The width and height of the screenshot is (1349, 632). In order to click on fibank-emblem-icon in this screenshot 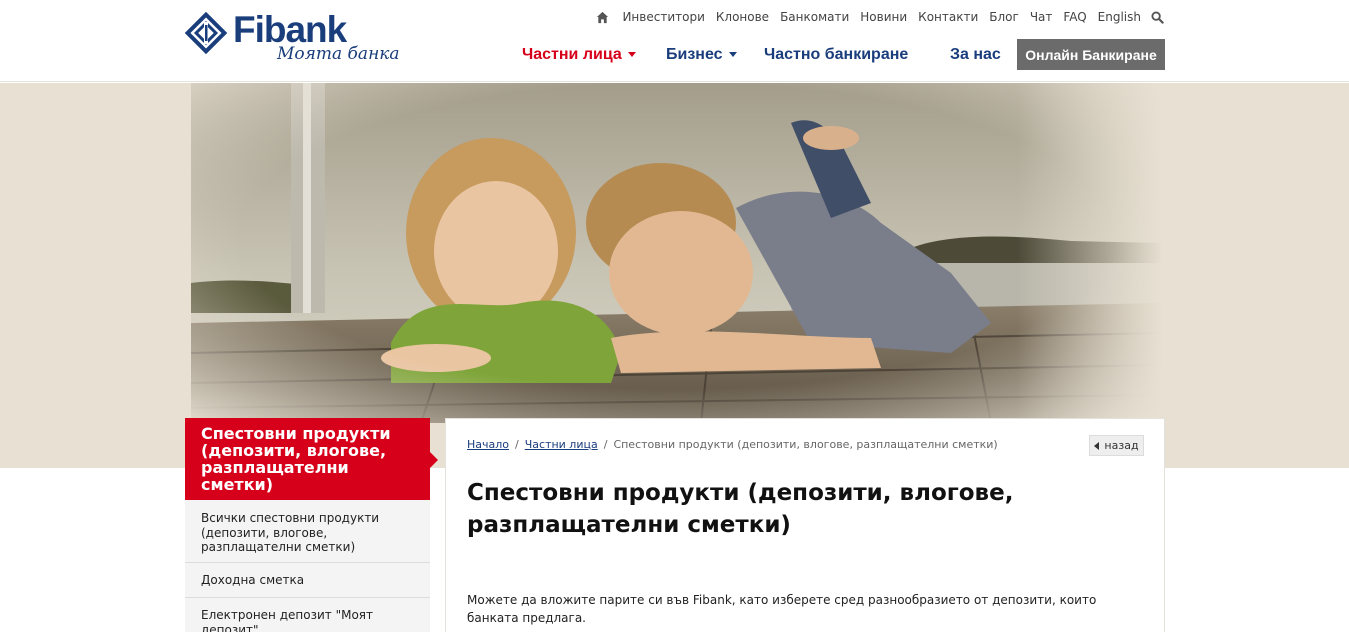, I will do `click(206, 33)`.